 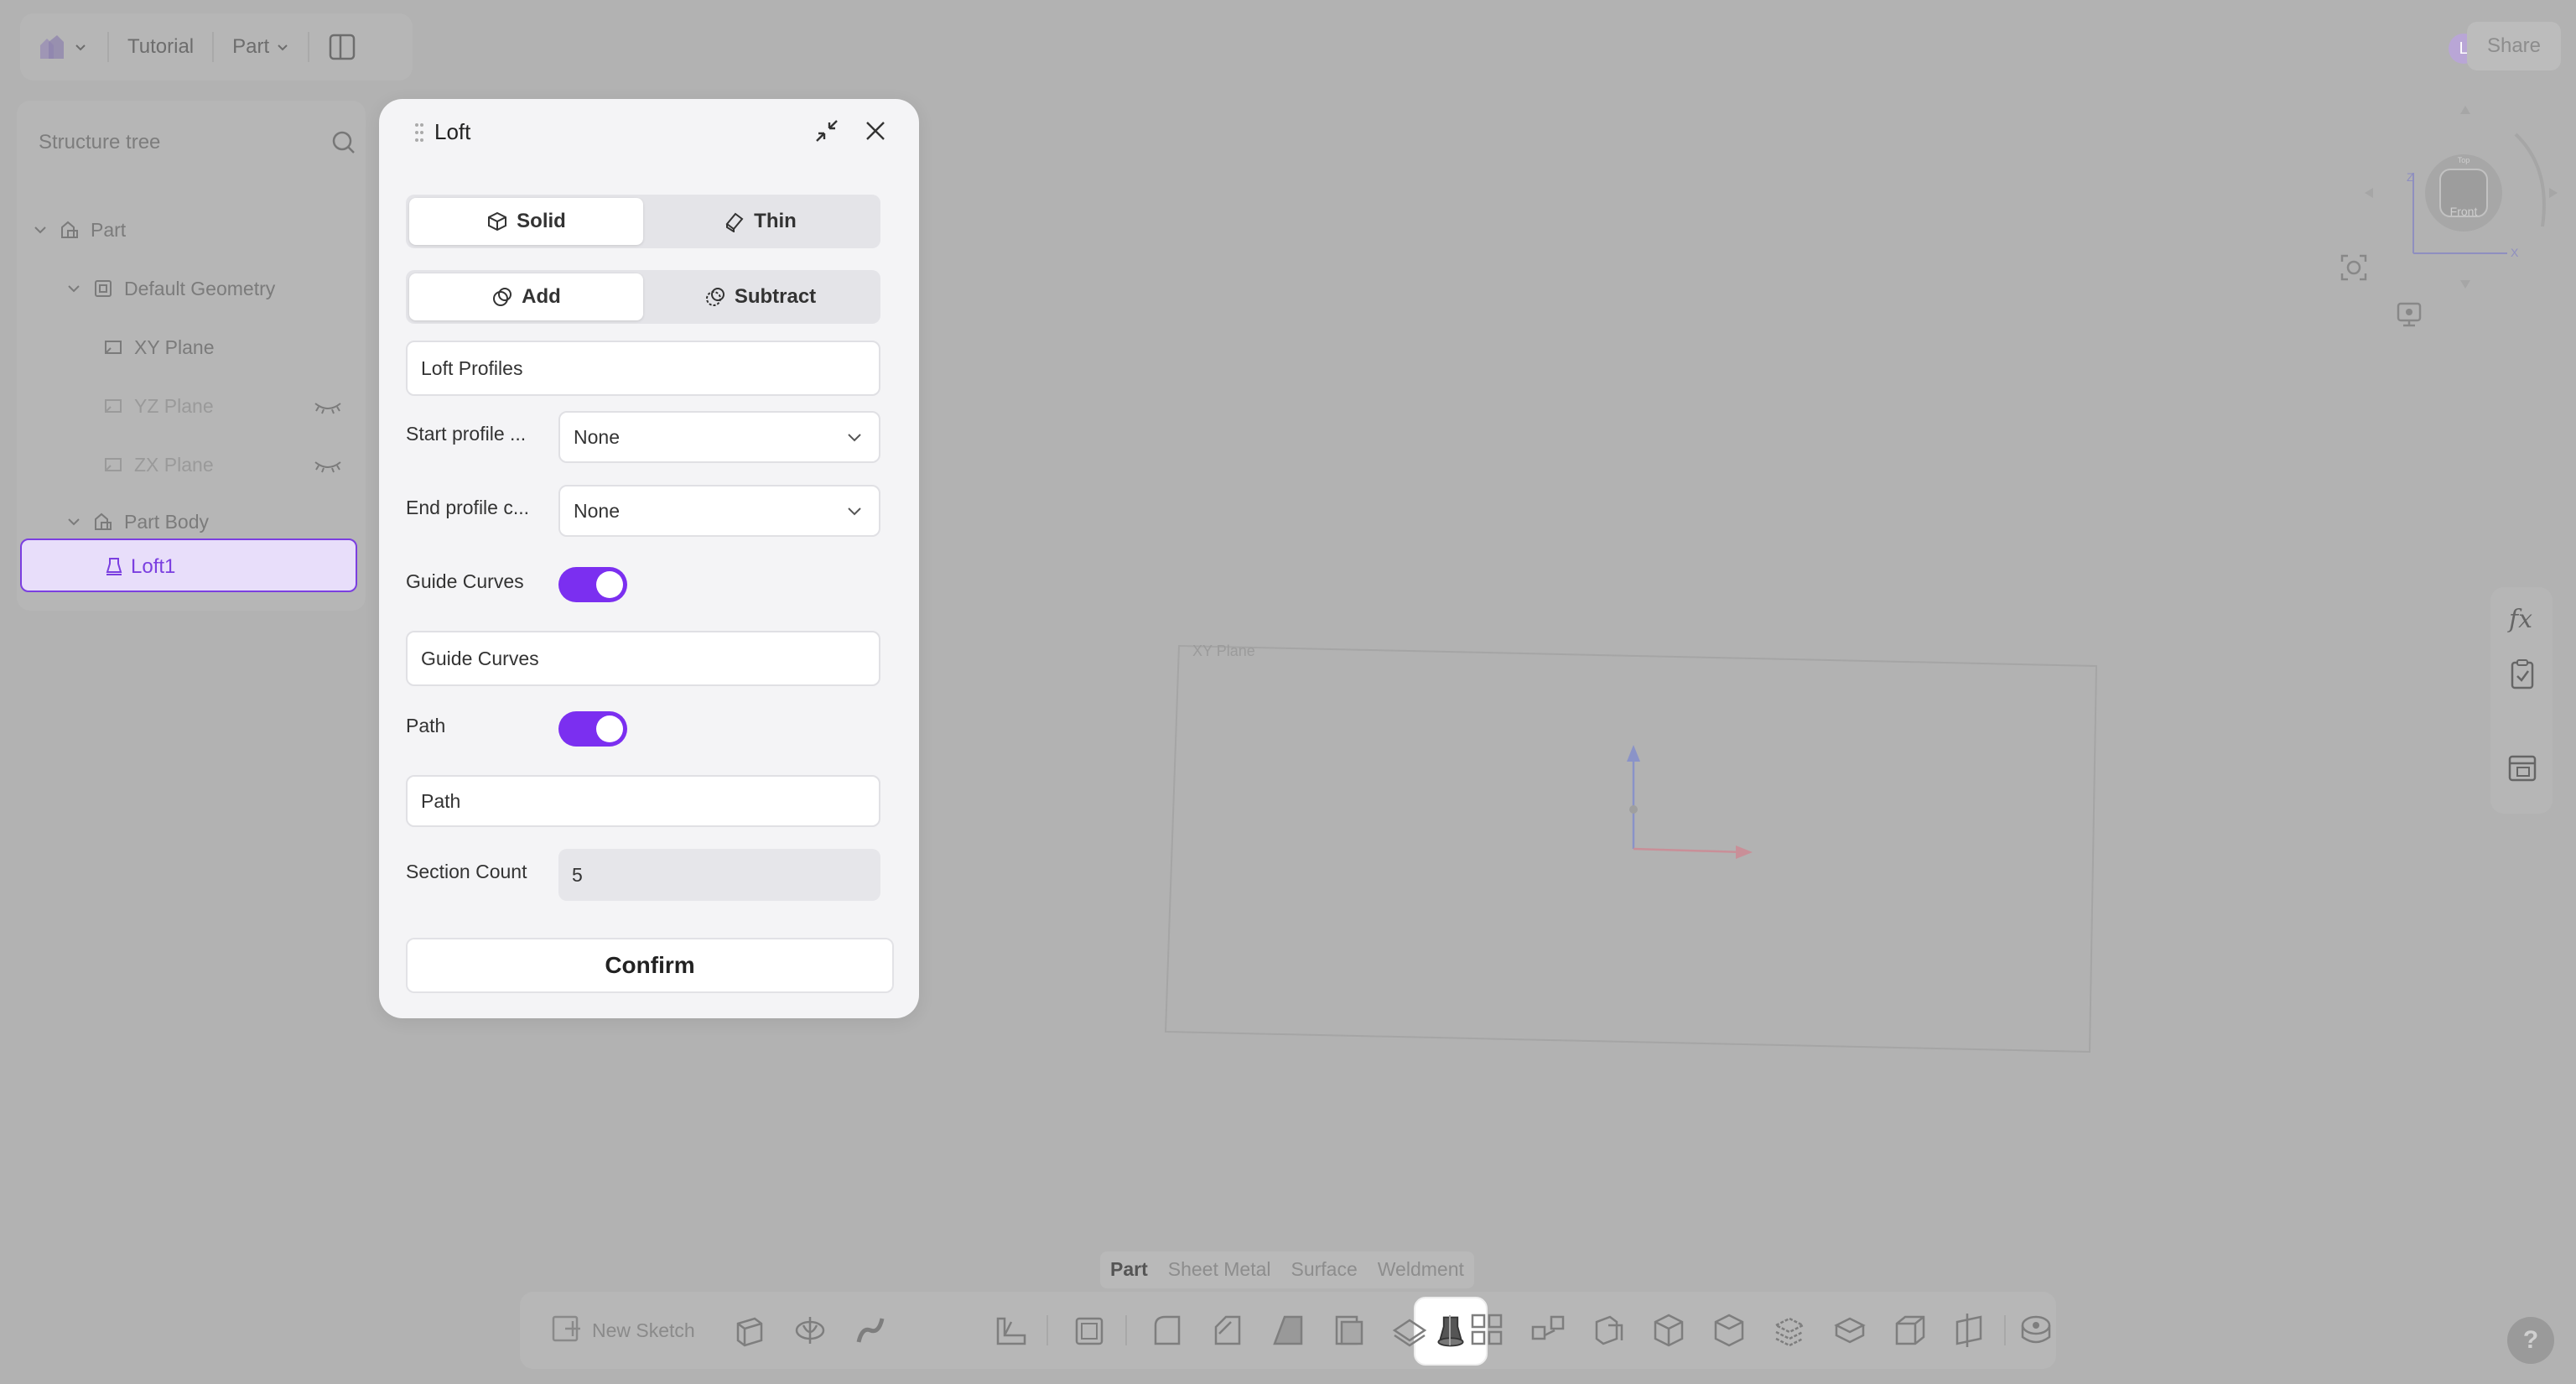 I want to click on right-side-panel: fx, so click(x=2521, y=700).